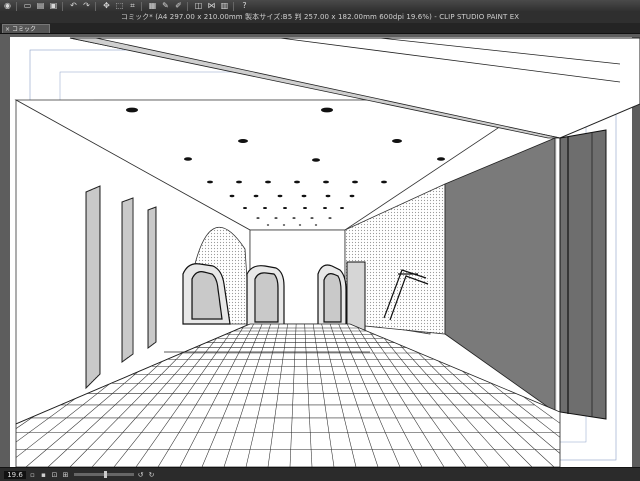 Image resolution: width=640 pixels, height=481 pixels. What do you see at coordinates (198, 6) in the screenshot?
I see `ruler-icon: ◫` at bounding box center [198, 6].